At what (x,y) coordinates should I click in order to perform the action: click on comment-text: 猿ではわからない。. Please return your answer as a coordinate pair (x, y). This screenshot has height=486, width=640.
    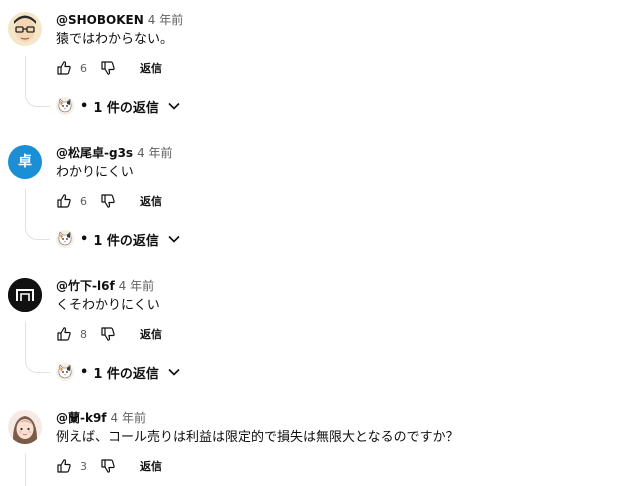
    Looking at the image, I should click on (115, 39).